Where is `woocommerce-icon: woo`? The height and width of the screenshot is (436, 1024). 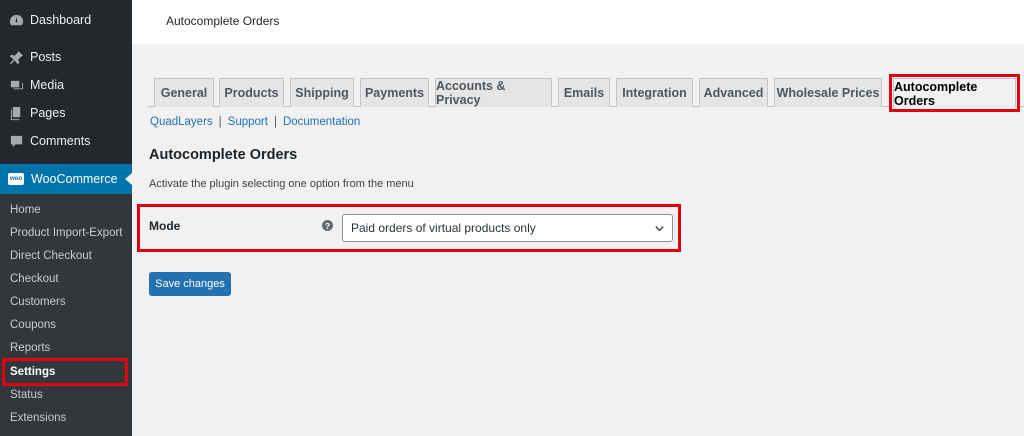 woocommerce-icon: woo is located at coordinates (16, 179).